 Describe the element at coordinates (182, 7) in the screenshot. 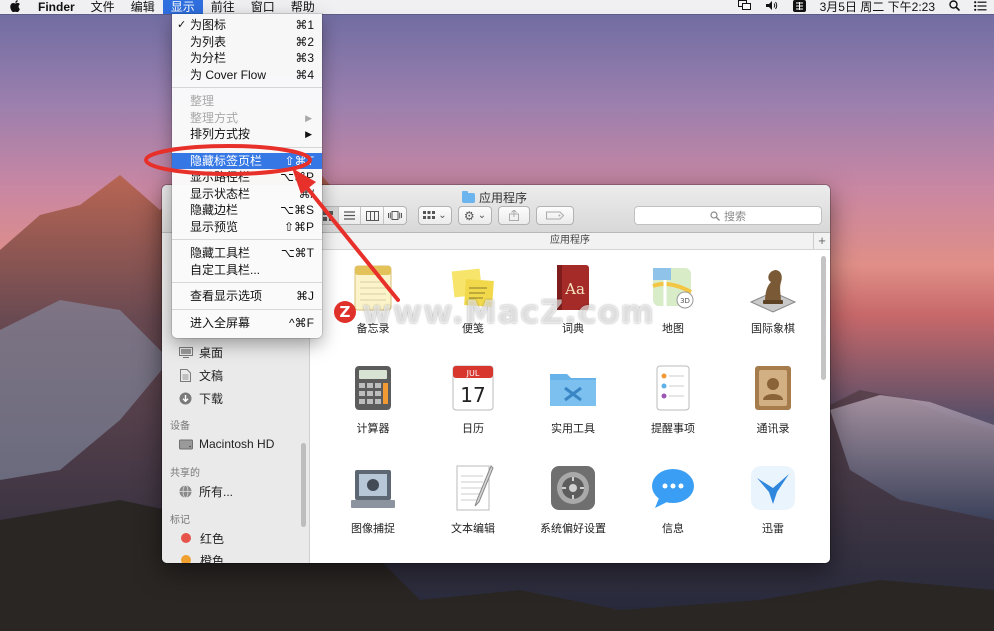

I see `menubar-view: 显示` at that location.